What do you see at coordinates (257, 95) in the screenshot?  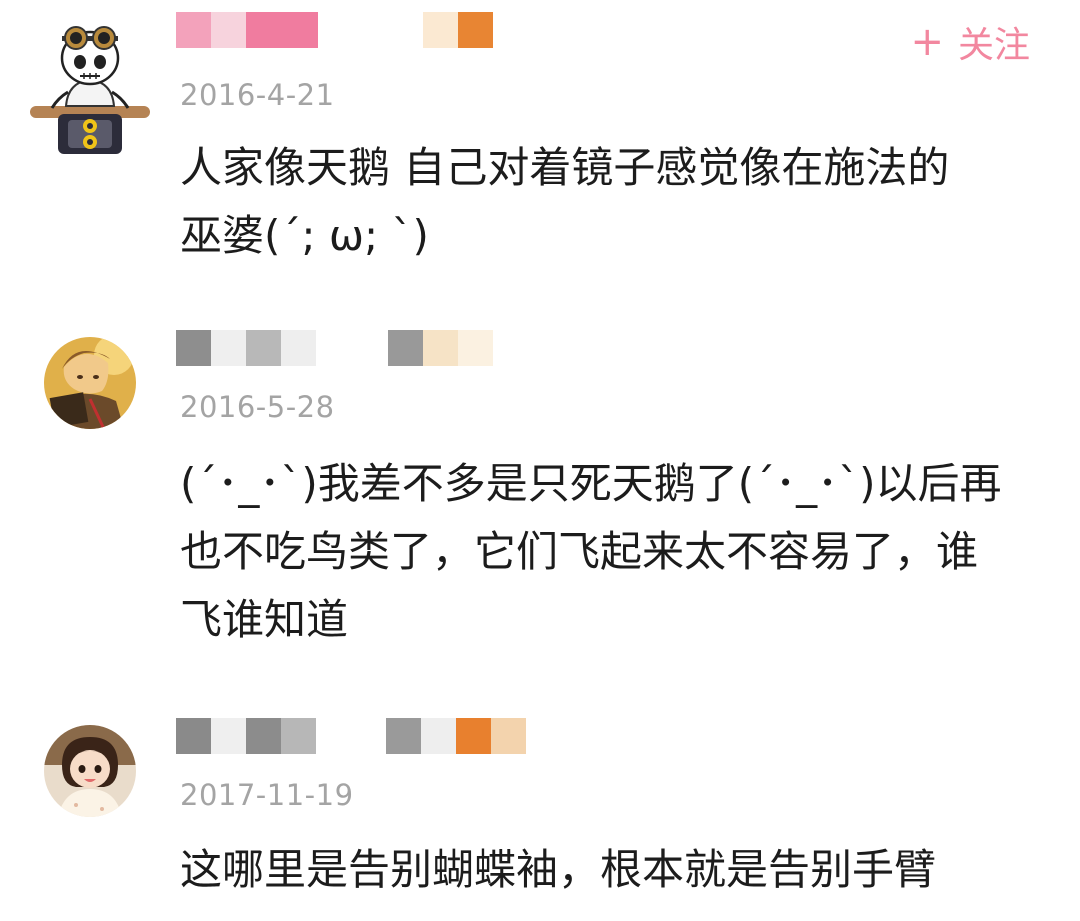 I see `comment-date: 2016-4-21` at bounding box center [257, 95].